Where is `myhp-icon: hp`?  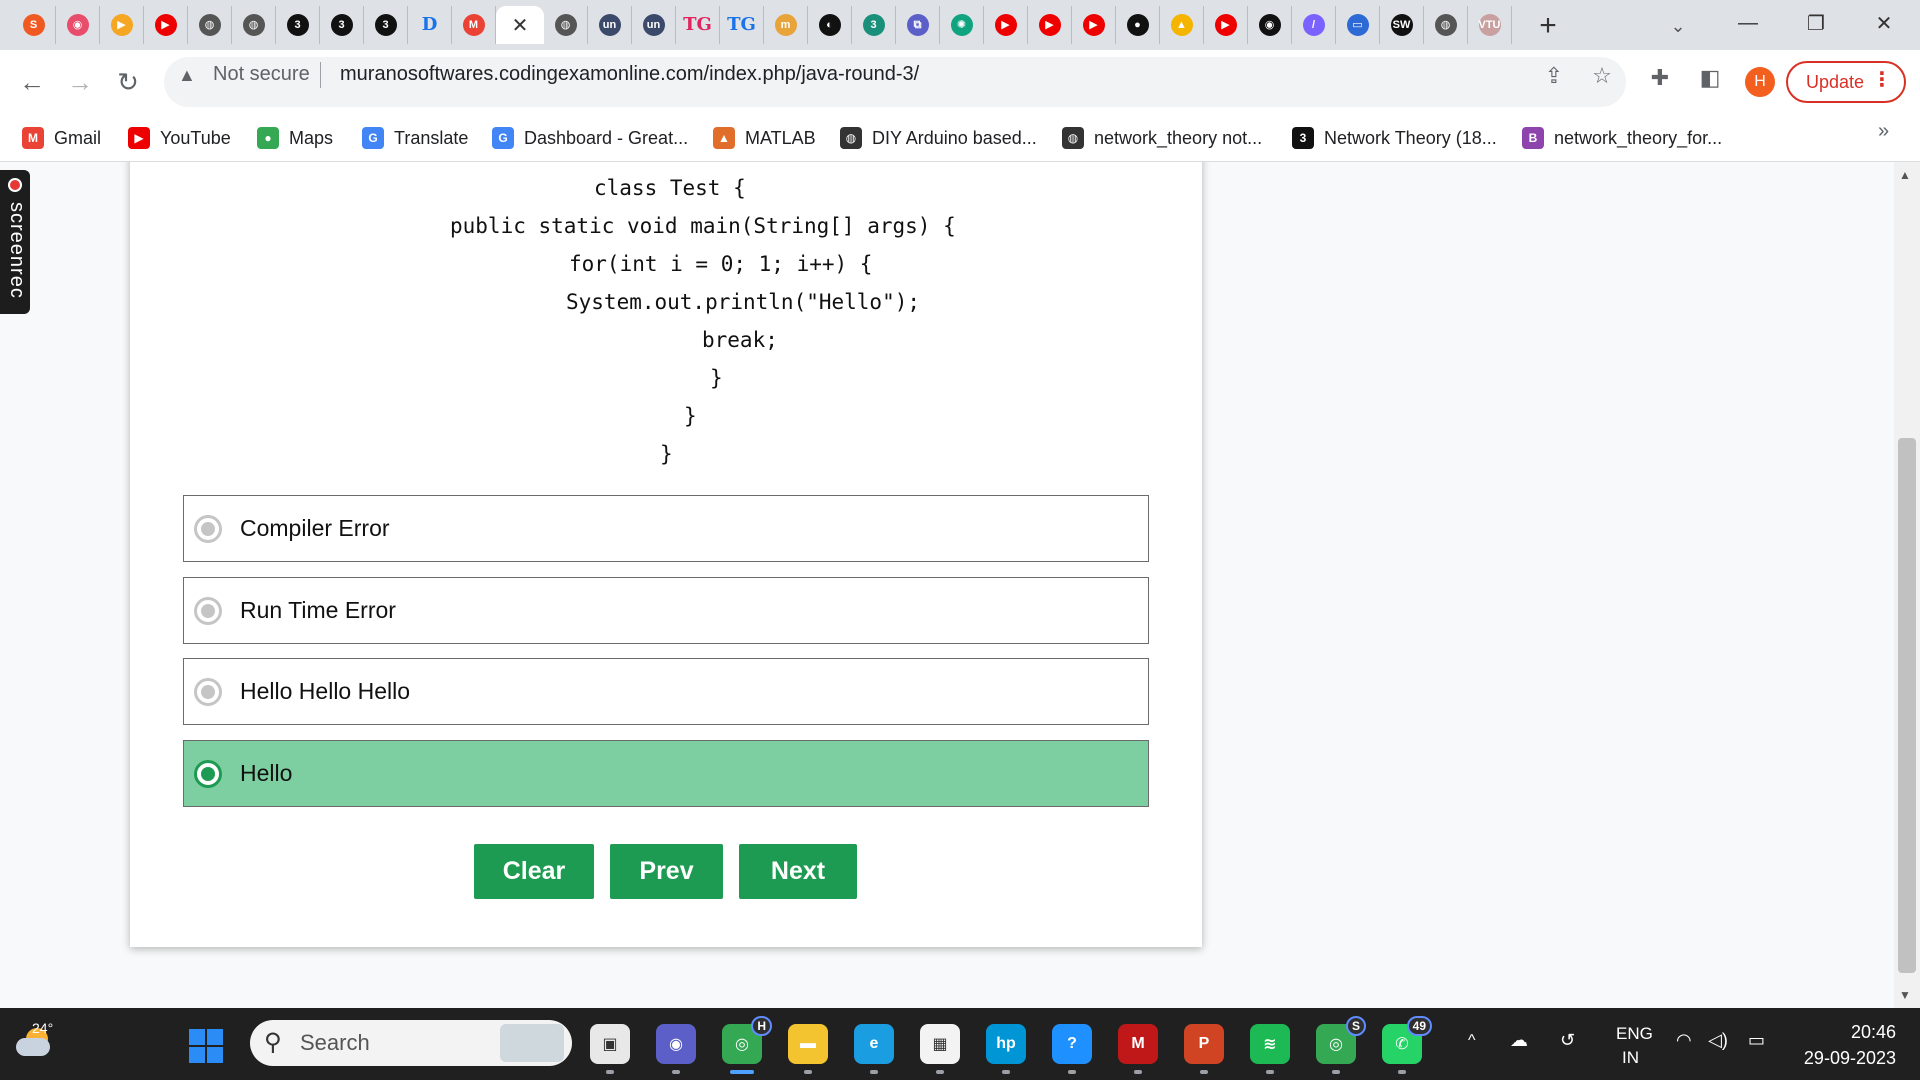 myhp-icon: hp is located at coordinates (1006, 1049).